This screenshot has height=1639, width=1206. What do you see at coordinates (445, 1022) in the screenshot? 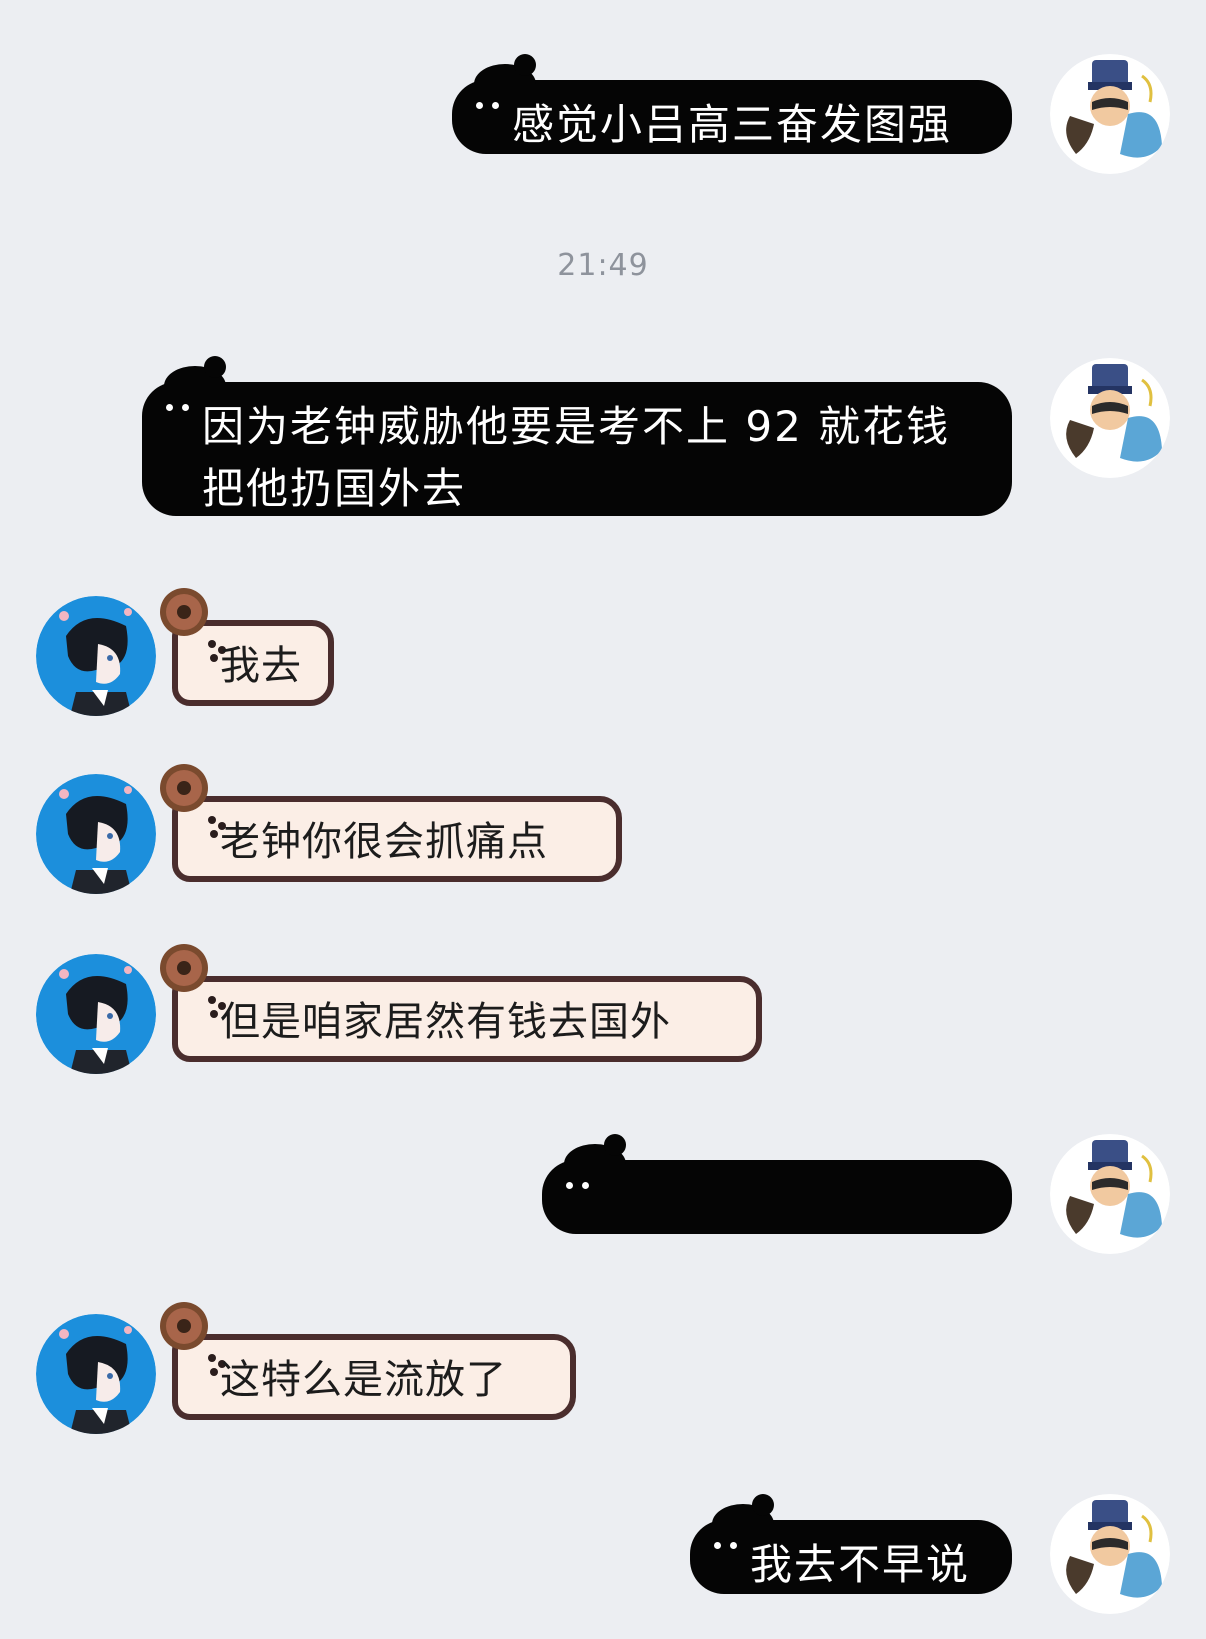
I see `message-text: 但是咱家居然有钱去国外` at bounding box center [445, 1022].